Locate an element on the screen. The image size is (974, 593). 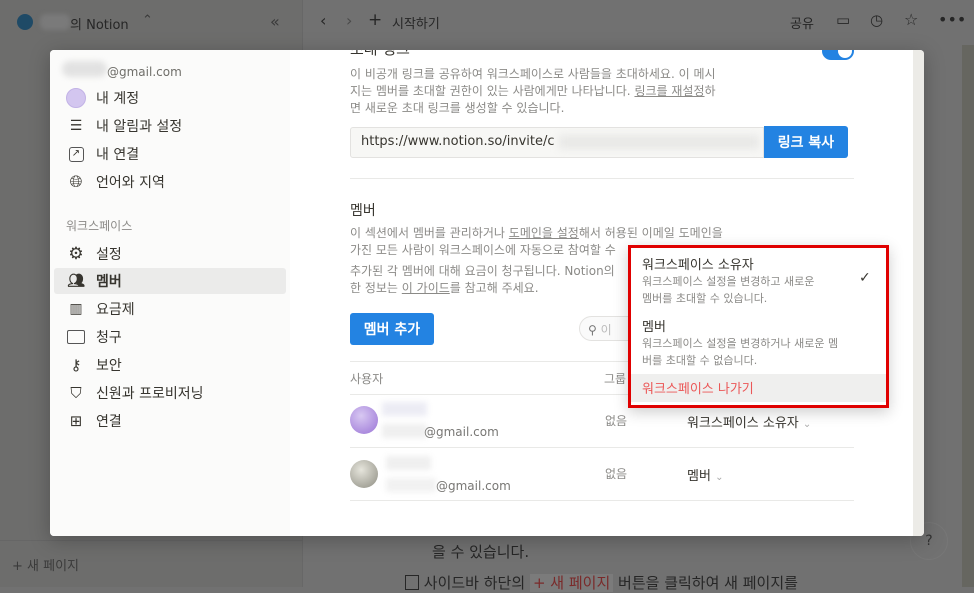
modal-scrollbar is located at coordinates (918, 293).